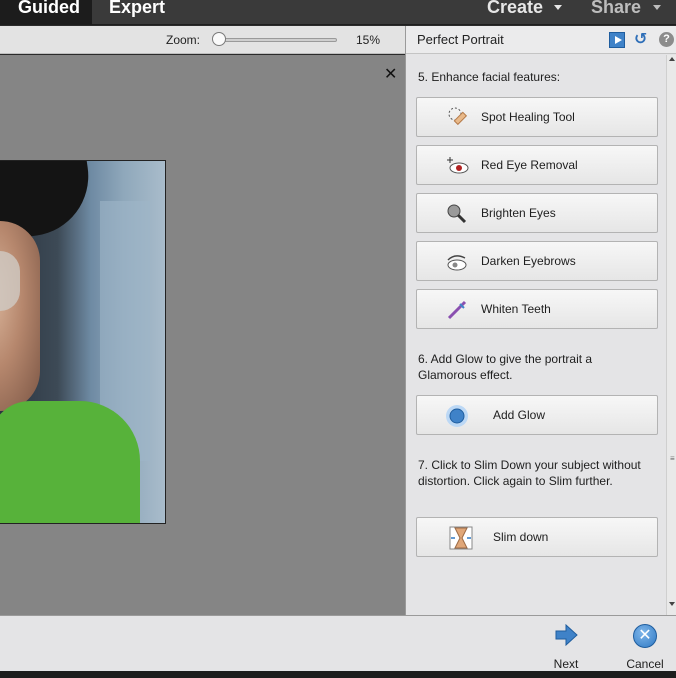 The image size is (676, 678). I want to click on glow-icon, so click(457, 416).